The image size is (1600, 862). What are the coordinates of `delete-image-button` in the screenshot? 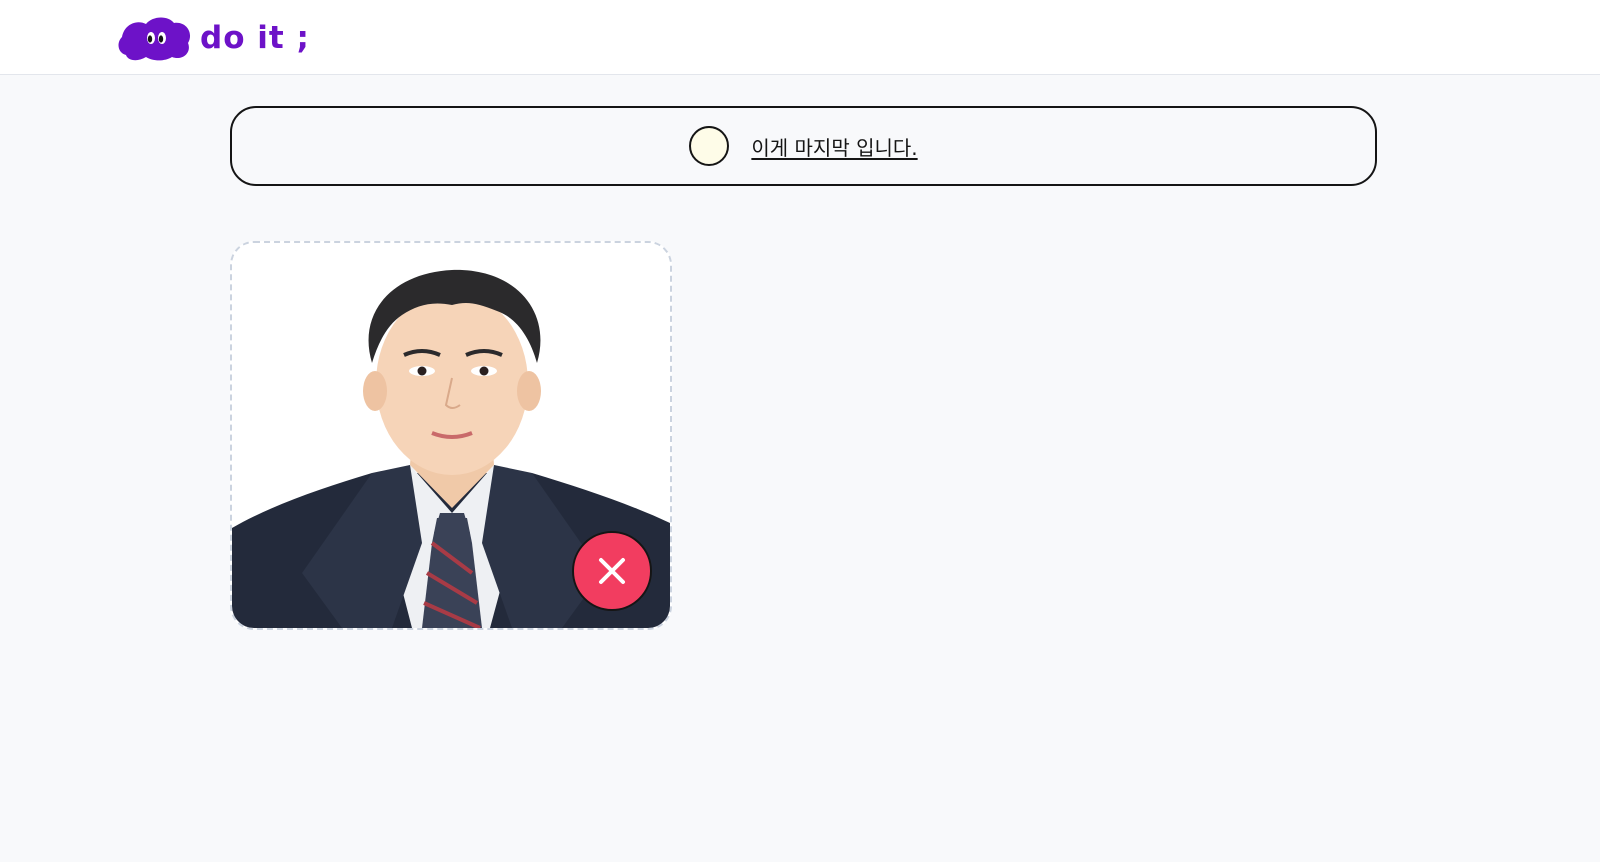 It's located at (612, 571).